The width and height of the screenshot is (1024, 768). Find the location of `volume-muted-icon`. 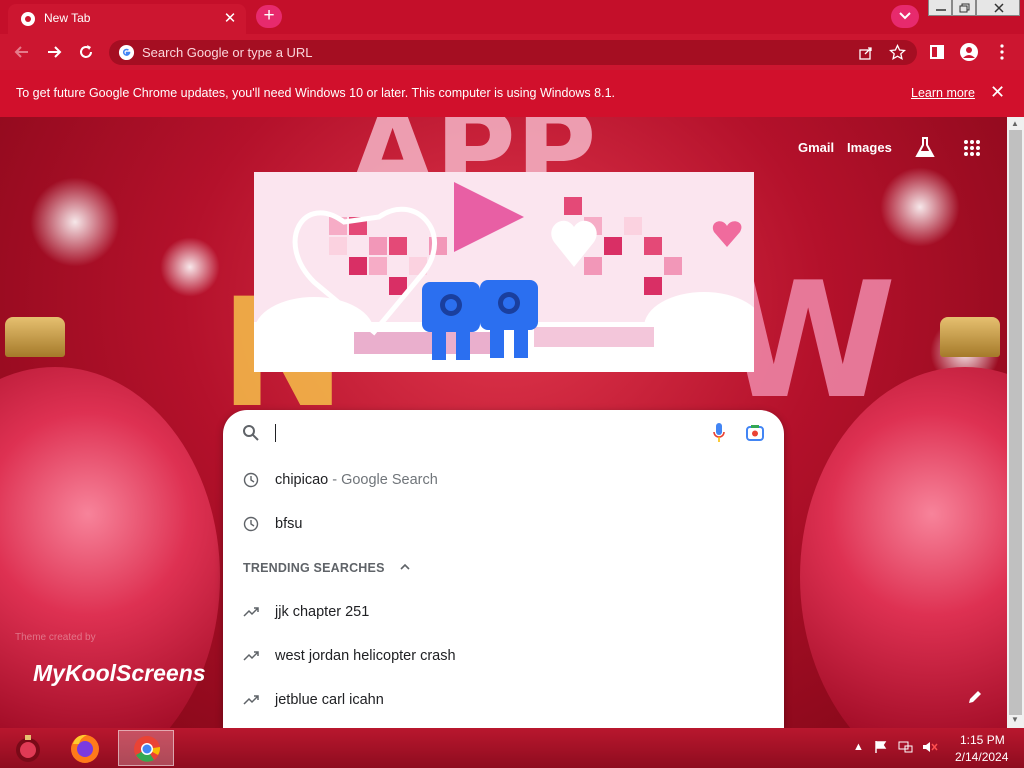

volume-muted-icon is located at coordinates (930, 747).